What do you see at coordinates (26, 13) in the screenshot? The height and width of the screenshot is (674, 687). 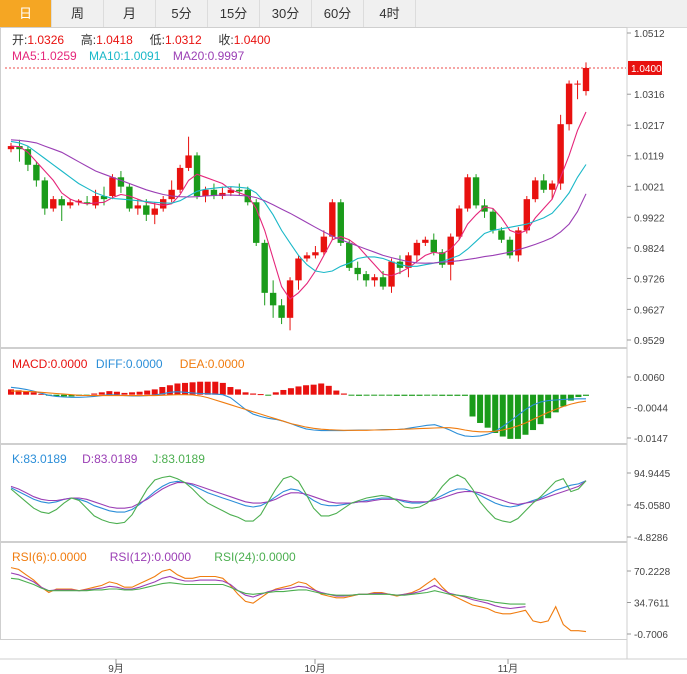 I see `tab-0: 日` at bounding box center [26, 13].